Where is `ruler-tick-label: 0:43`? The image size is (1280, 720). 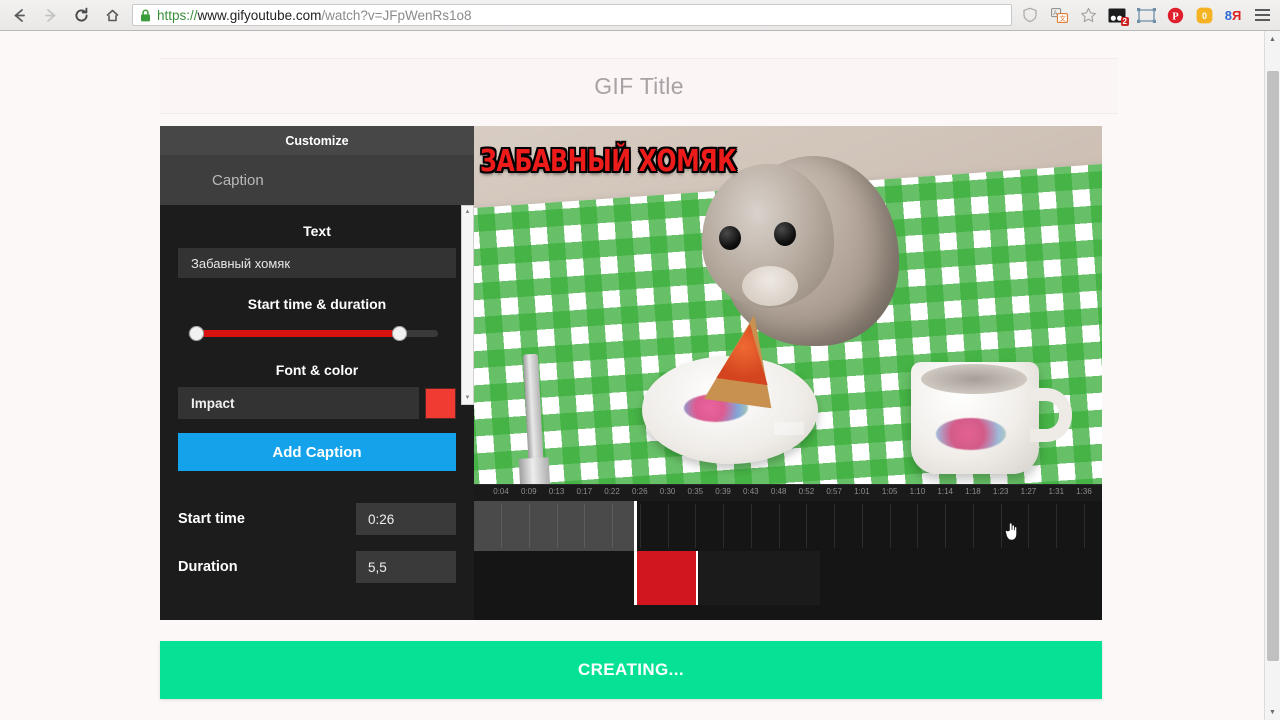 ruler-tick-label: 0:43 is located at coordinates (751, 491).